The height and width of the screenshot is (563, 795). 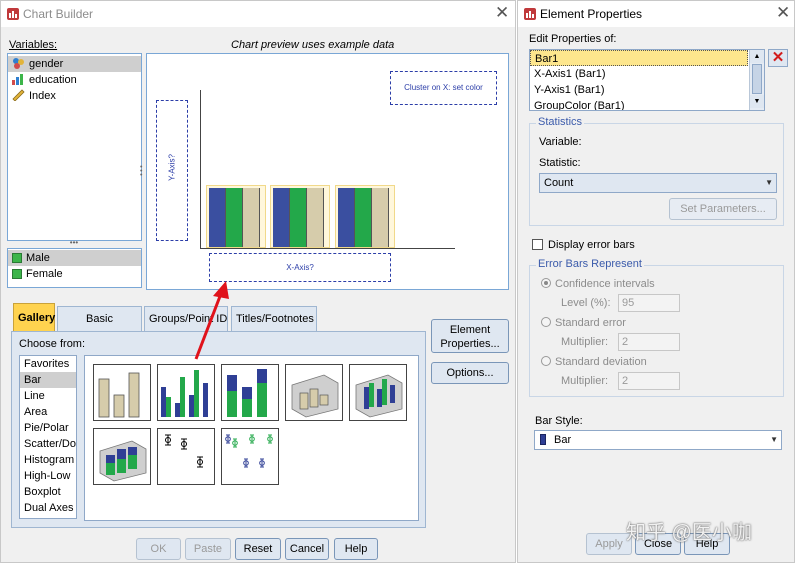 What do you see at coordinates (530, 14) in the screenshot?
I see `spss-app-icon` at bounding box center [530, 14].